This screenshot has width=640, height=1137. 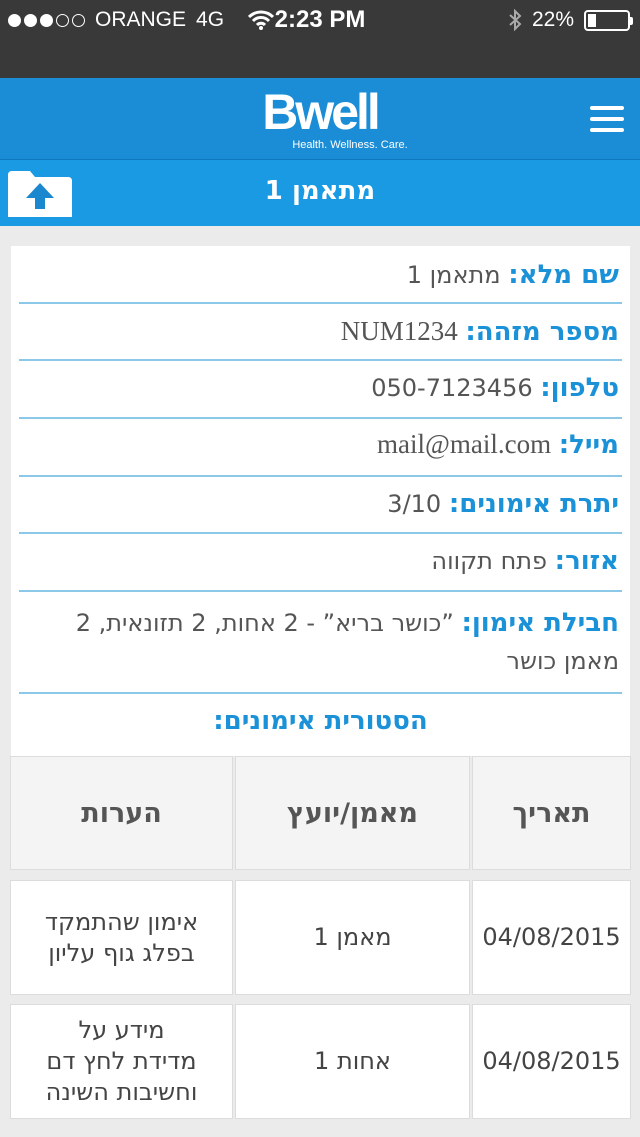 I want to click on status-bar: ORANGE 4G 2:23 PM 22%, so click(x=320, y=20).